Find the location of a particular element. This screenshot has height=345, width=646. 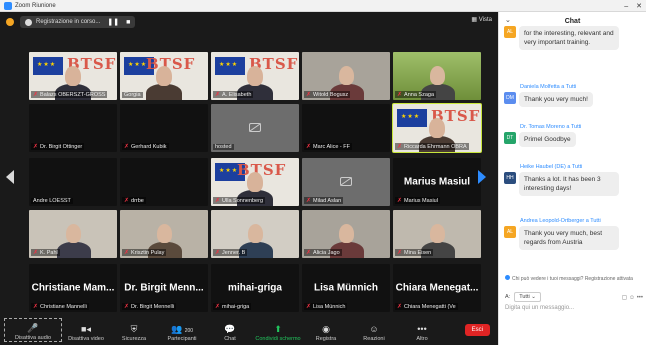

previous-page-icon is located at coordinates (10, 177).